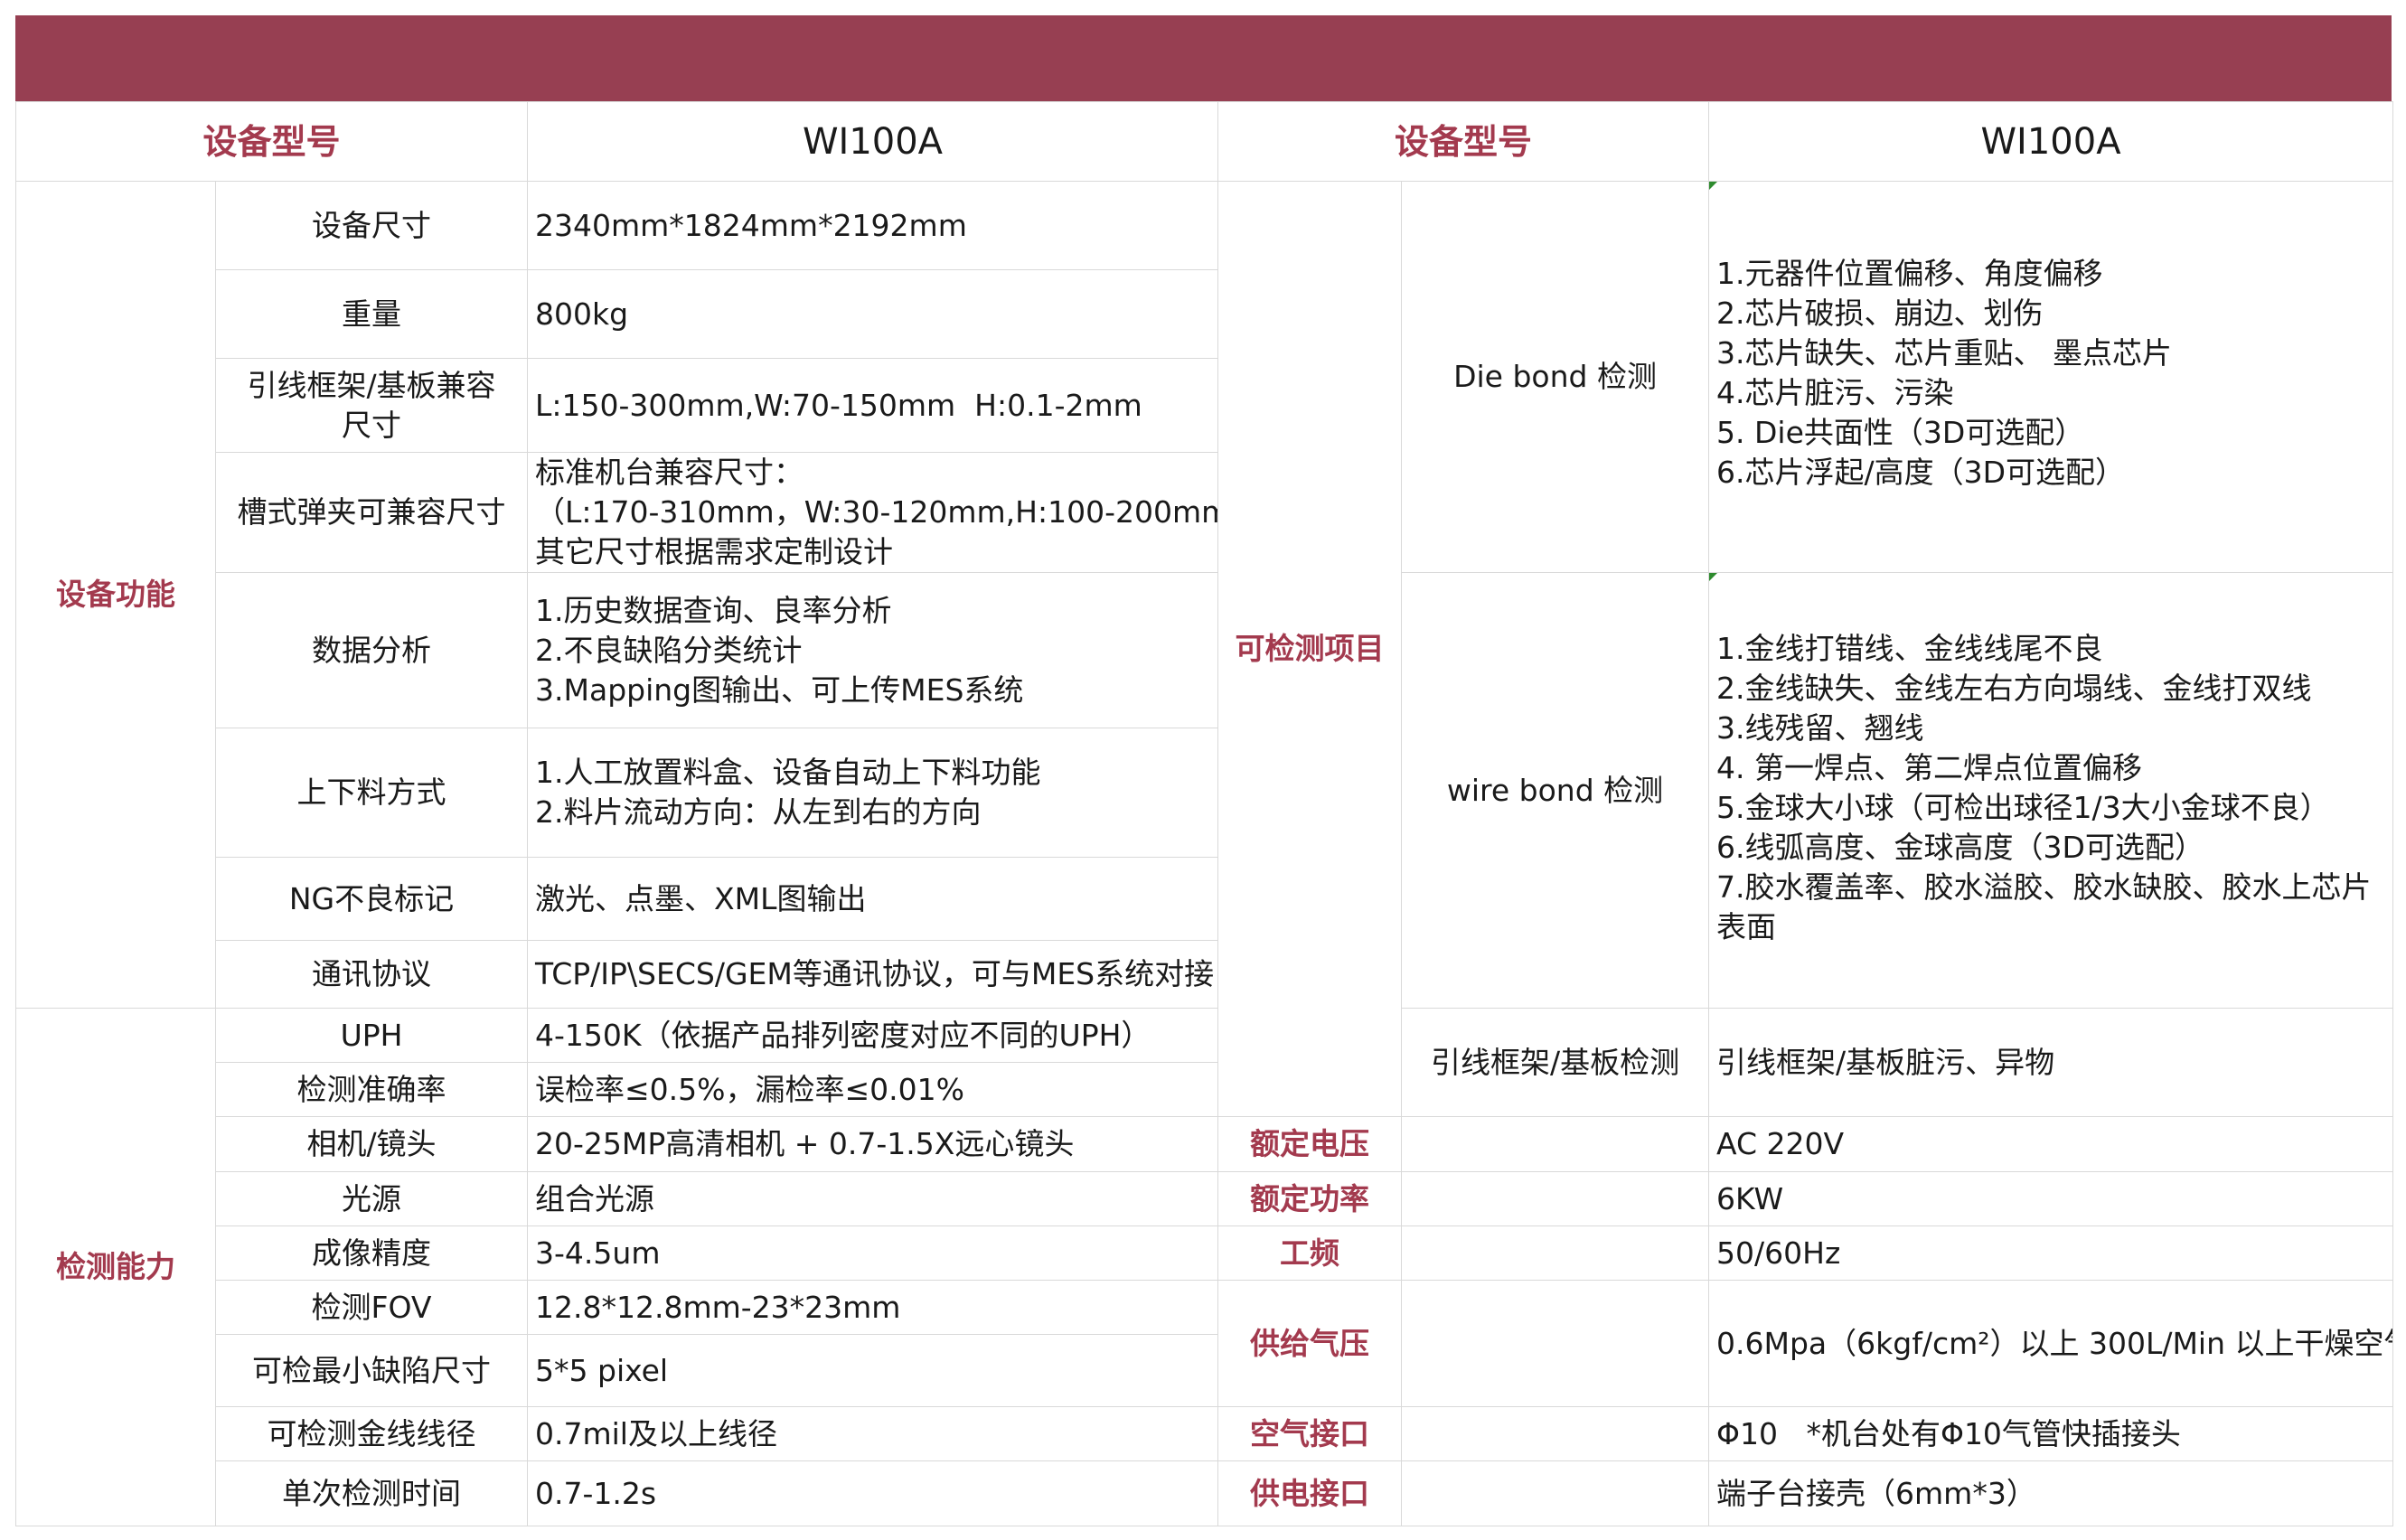  What do you see at coordinates (873, 1493) in the screenshot?
I see `row-value: 0.7-1.2s` at bounding box center [873, 1493].